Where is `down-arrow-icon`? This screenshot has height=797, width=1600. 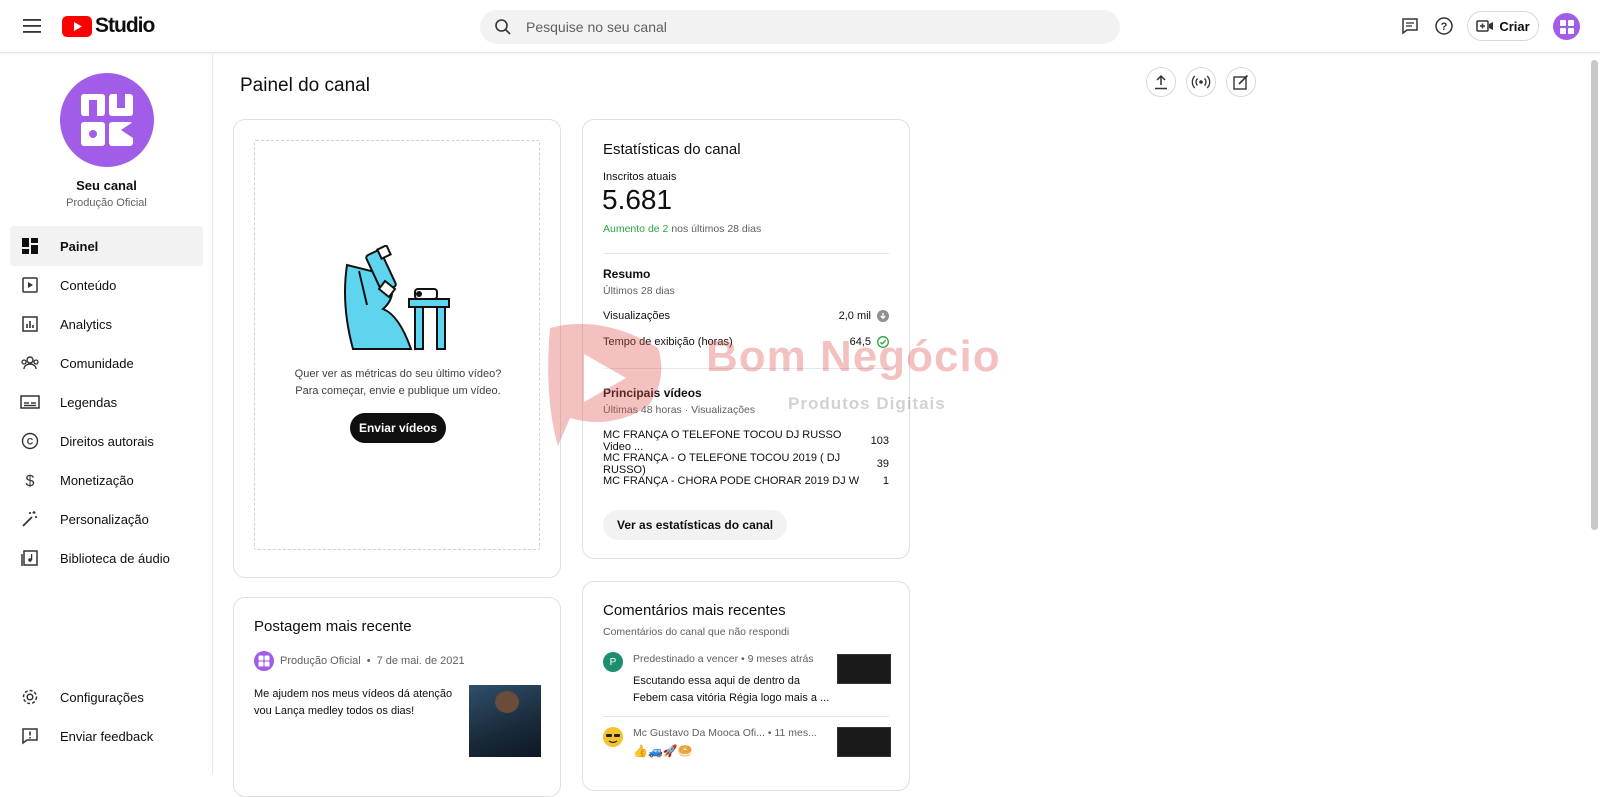
down-arrow-icon is located at coordinates (883, 316).